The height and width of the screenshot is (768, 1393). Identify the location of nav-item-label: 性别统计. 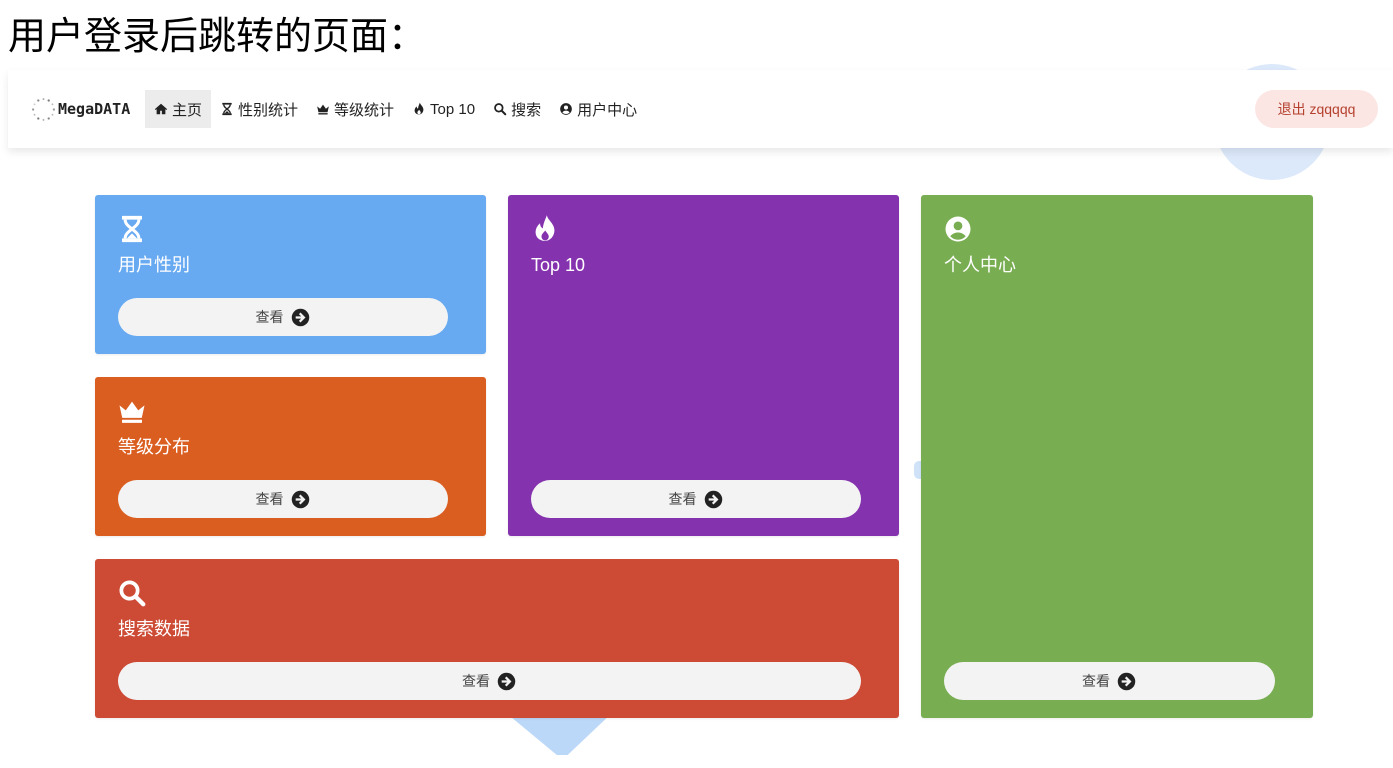
(268, 110).